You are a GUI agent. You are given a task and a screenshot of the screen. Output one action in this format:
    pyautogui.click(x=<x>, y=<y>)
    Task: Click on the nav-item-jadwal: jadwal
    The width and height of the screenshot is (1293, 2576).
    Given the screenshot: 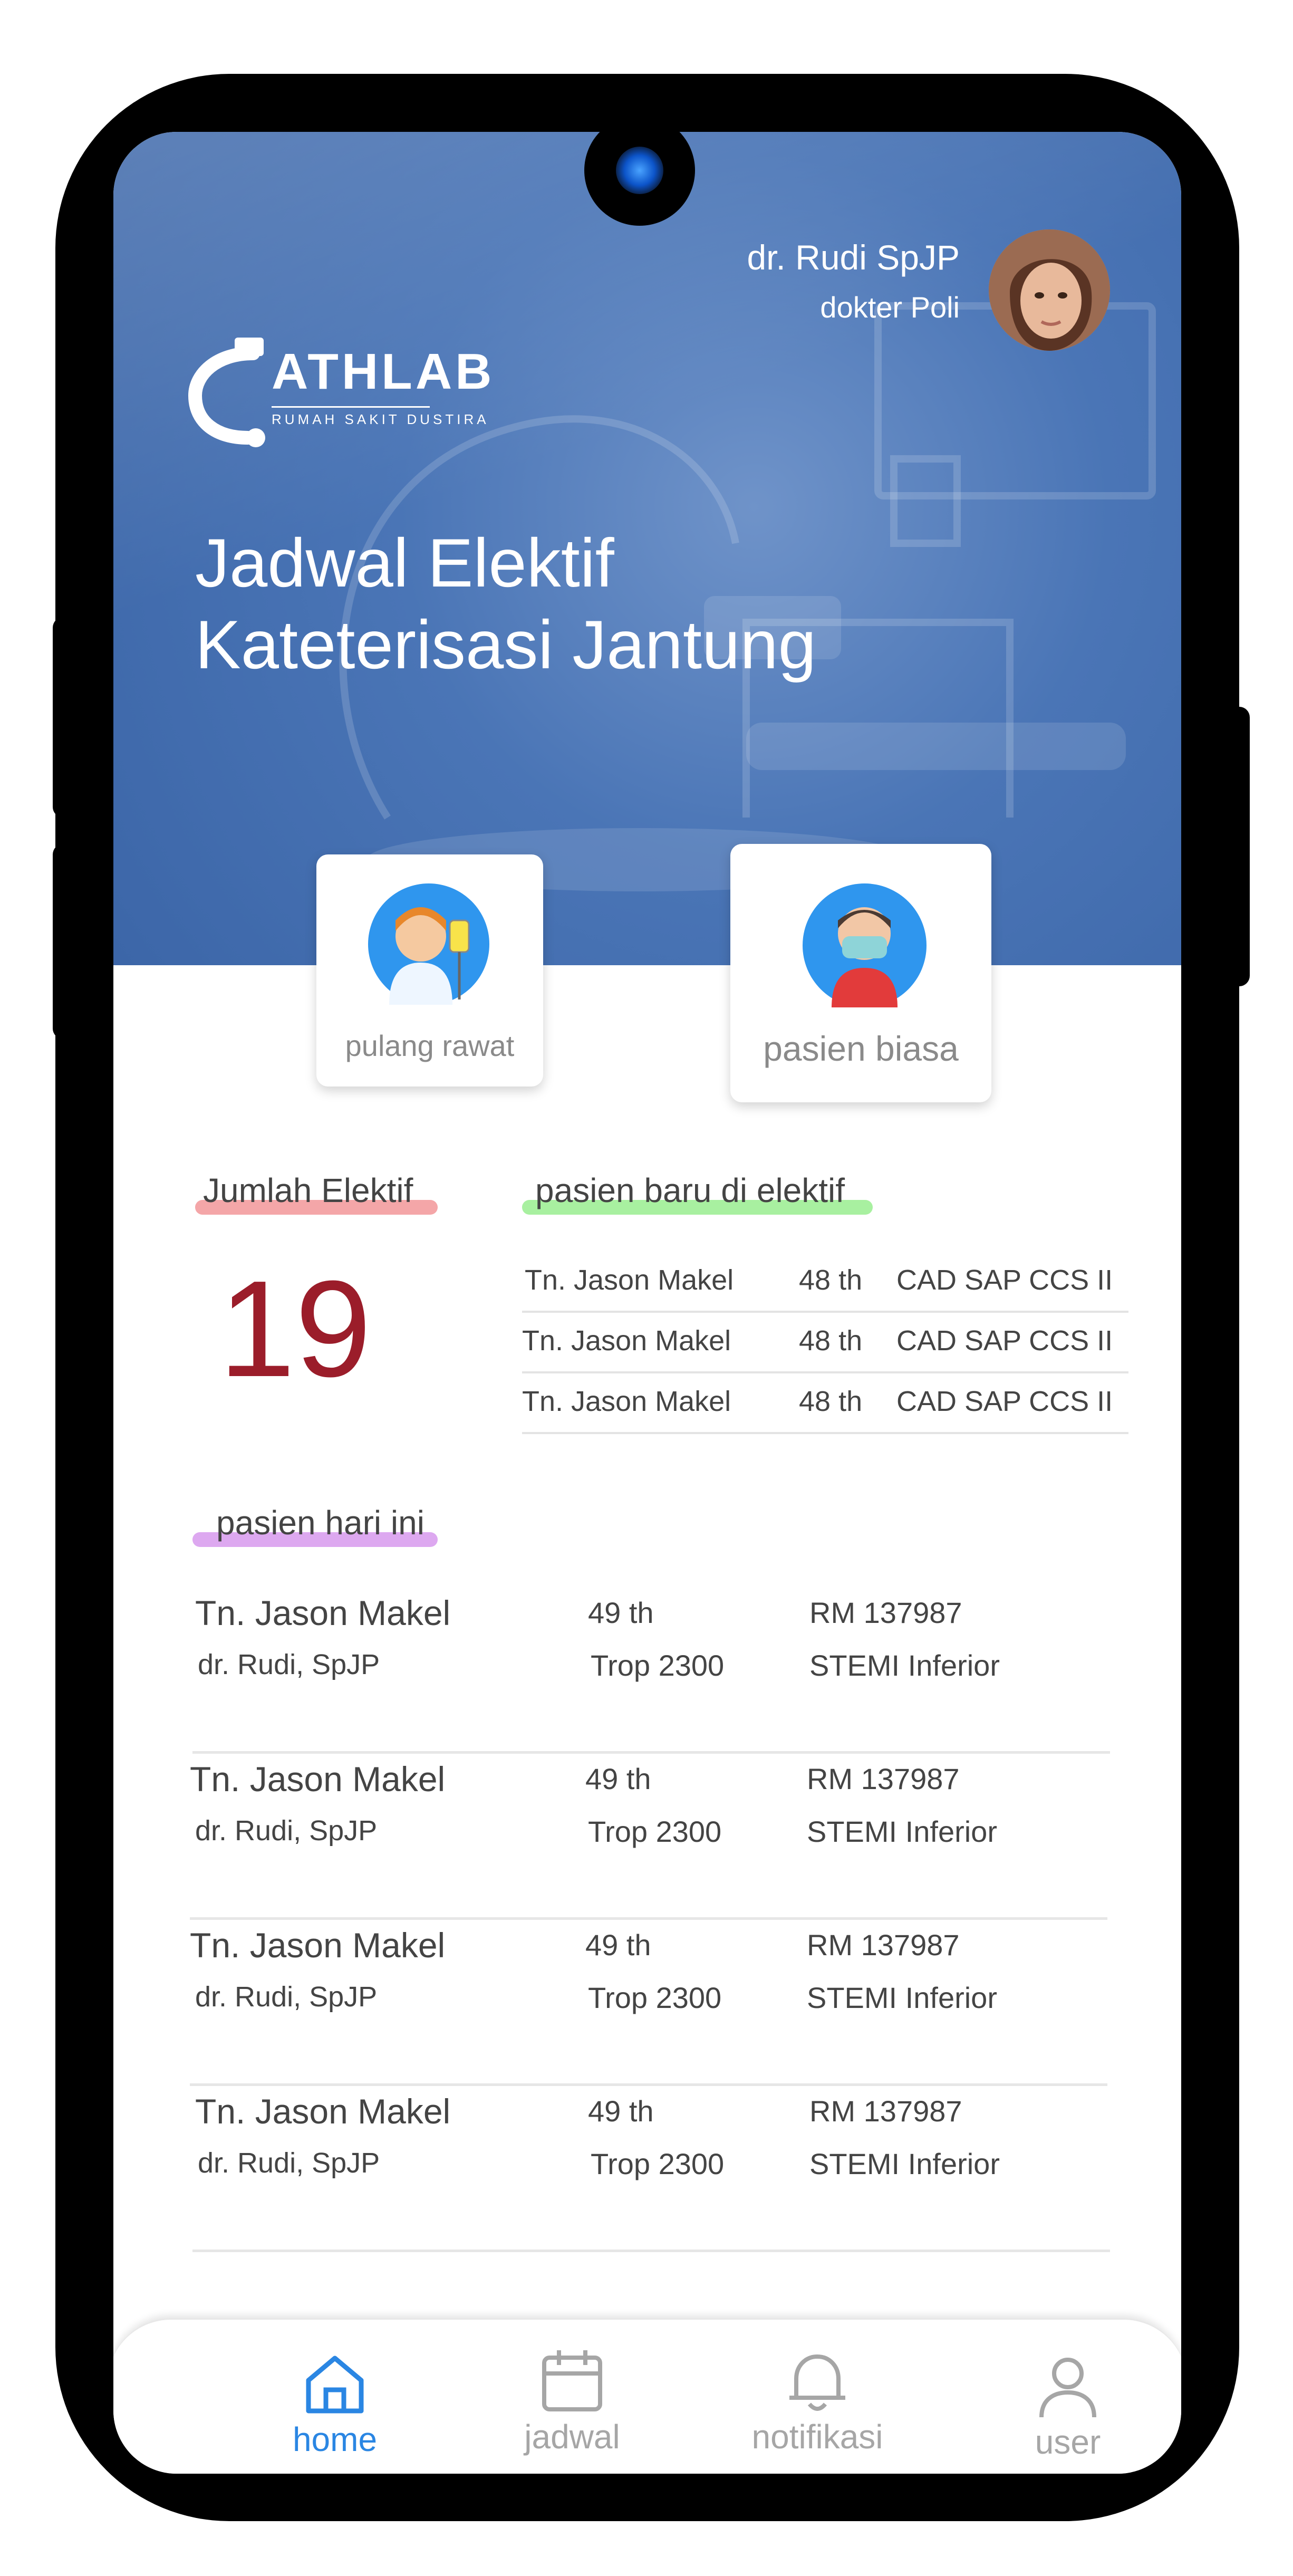 What is the action you would take?
    pyautogui.click(x=572, y=2401)
    